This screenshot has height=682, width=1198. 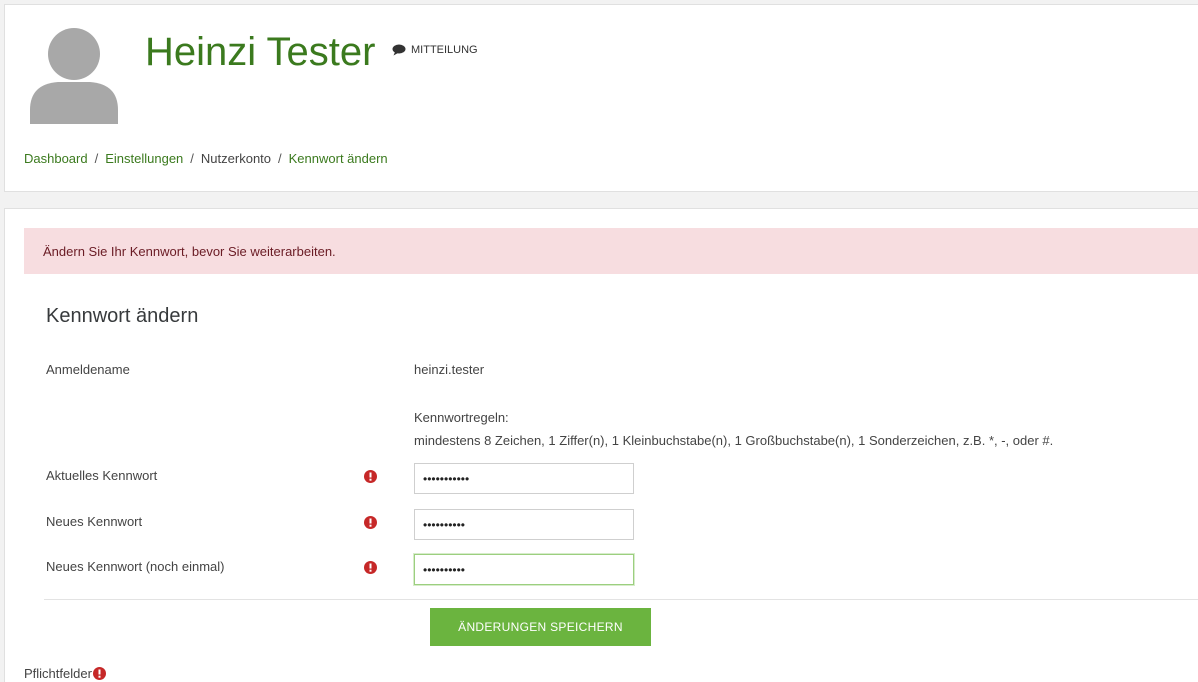 I want to click on breadcrumb-einstellungen: Einstellungen, so click(x=144, y=158).